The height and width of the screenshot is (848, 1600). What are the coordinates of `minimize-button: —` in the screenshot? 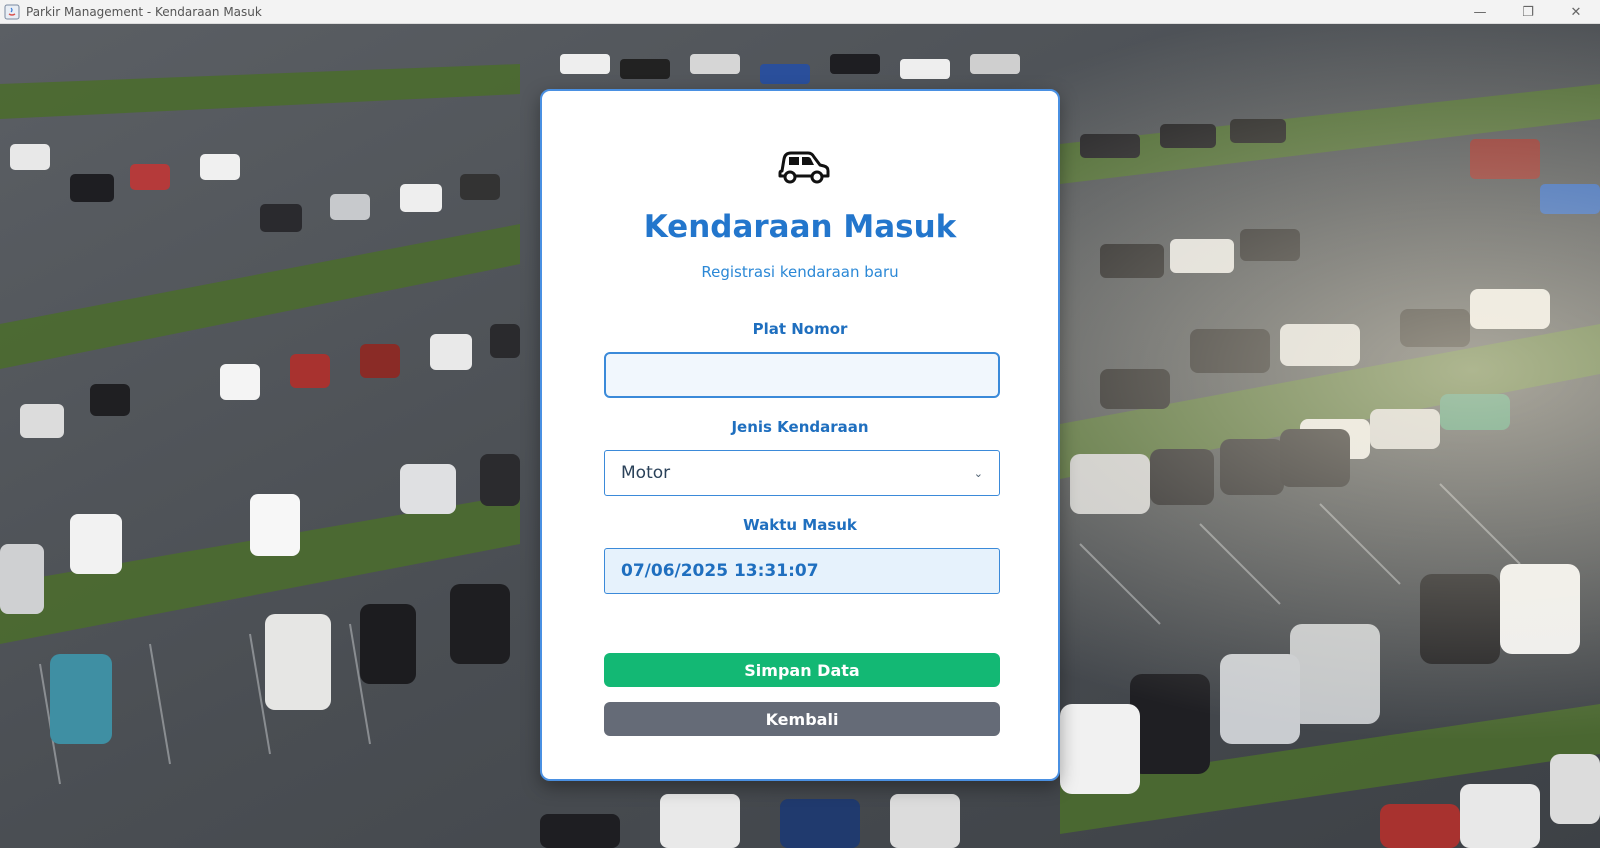 It's located at (1480, 12).